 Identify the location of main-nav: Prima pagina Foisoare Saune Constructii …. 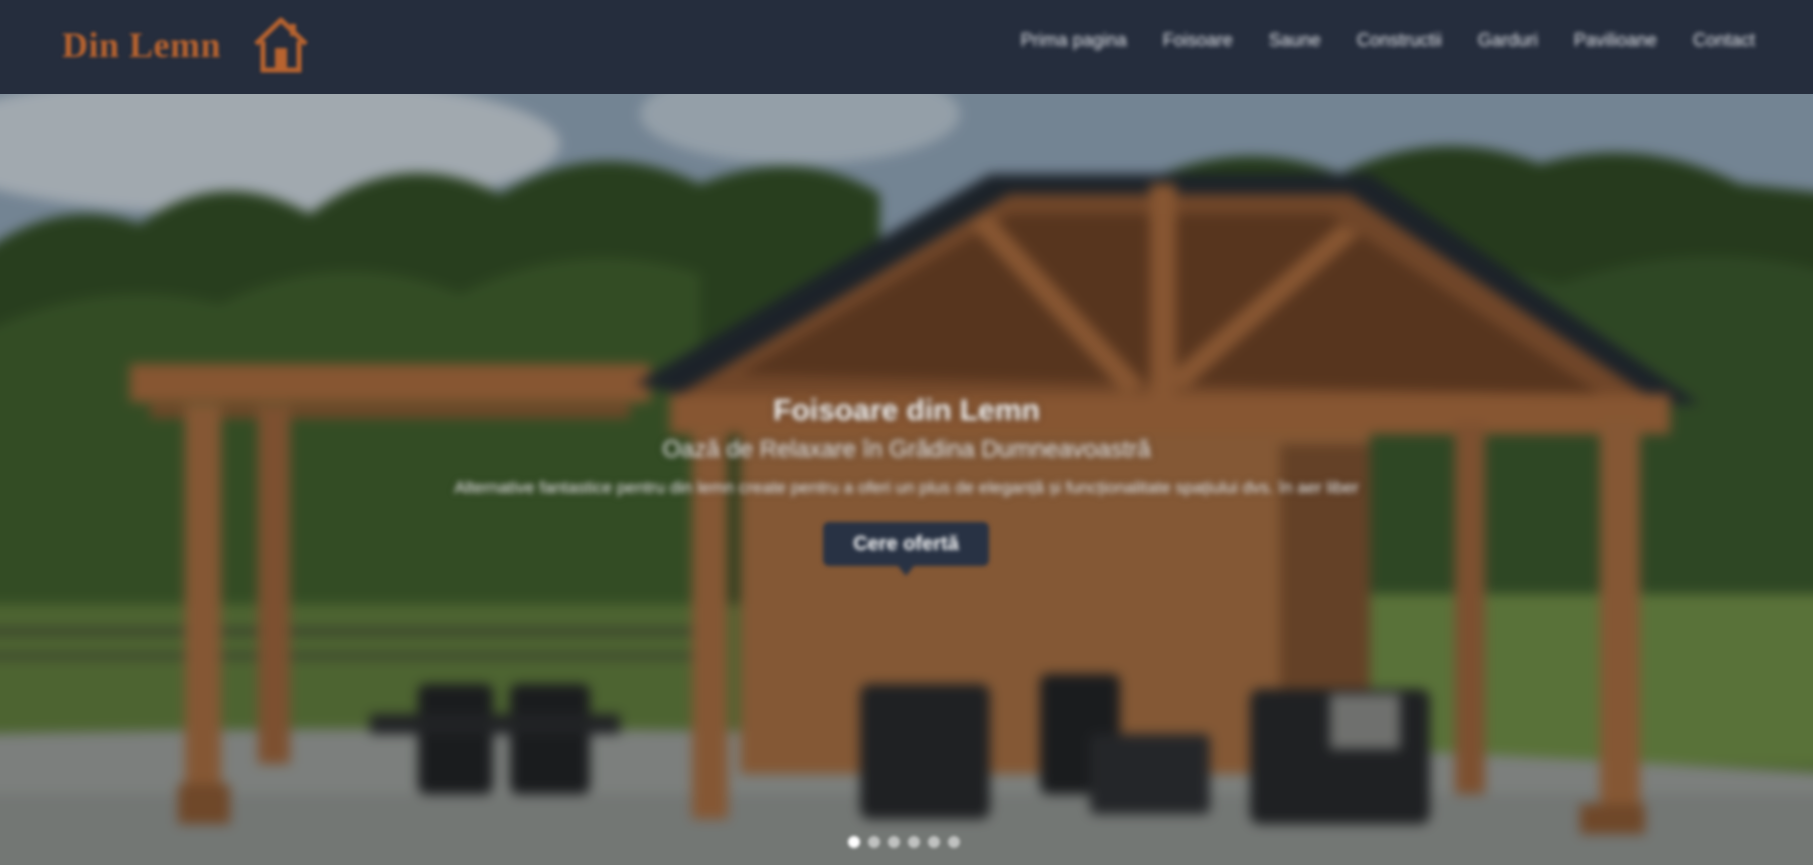
(1388, 40).